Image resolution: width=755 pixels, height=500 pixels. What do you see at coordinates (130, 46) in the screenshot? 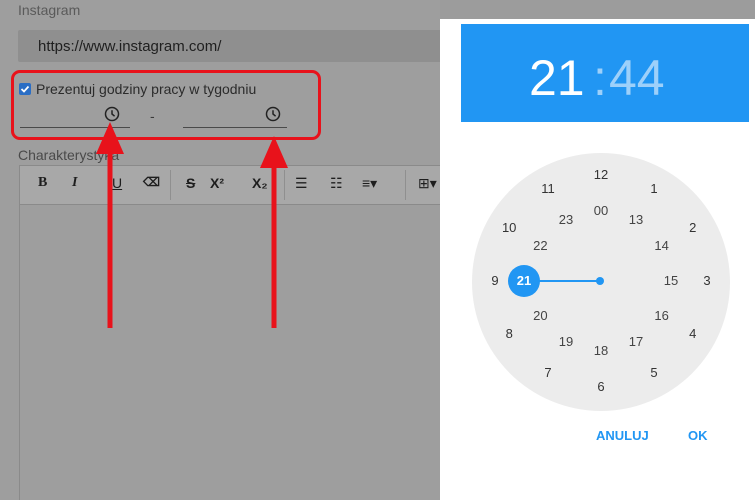
I see `instagram-input-value: https://www.instagram.com/` at bounding box center [130, 46].